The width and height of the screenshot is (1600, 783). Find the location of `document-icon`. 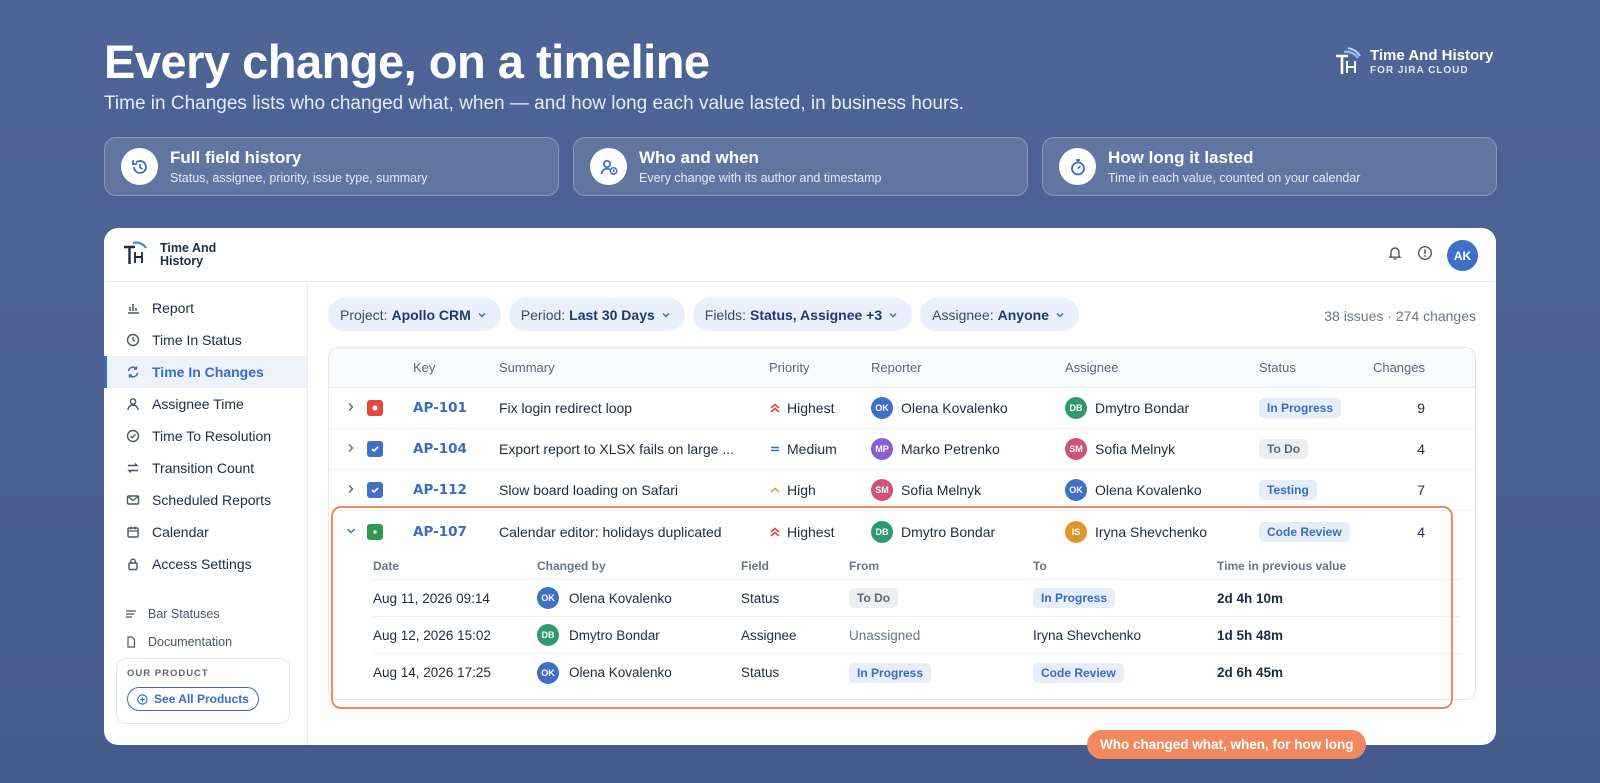

document-icon is located at coordinates (131, 642).